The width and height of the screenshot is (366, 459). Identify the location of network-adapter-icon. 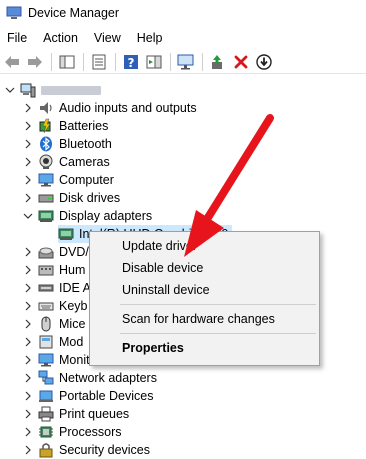
(46, 378).